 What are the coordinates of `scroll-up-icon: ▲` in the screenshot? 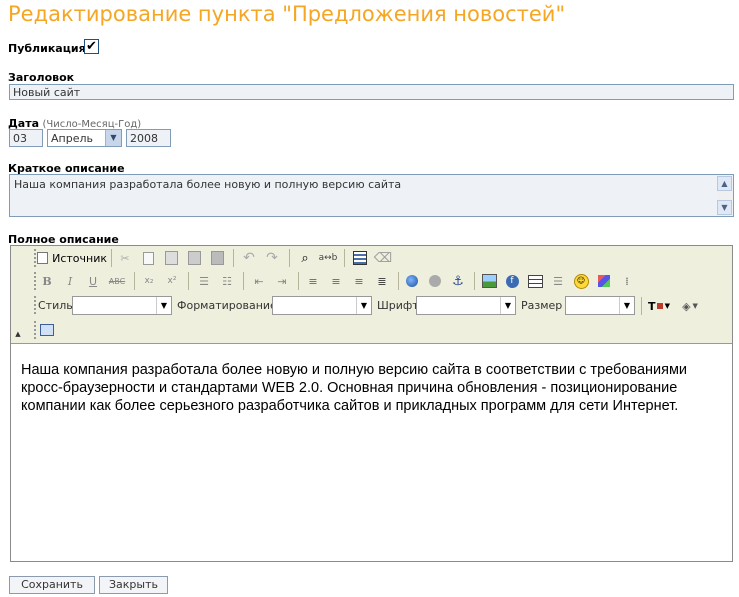 It's located at (724, 183).